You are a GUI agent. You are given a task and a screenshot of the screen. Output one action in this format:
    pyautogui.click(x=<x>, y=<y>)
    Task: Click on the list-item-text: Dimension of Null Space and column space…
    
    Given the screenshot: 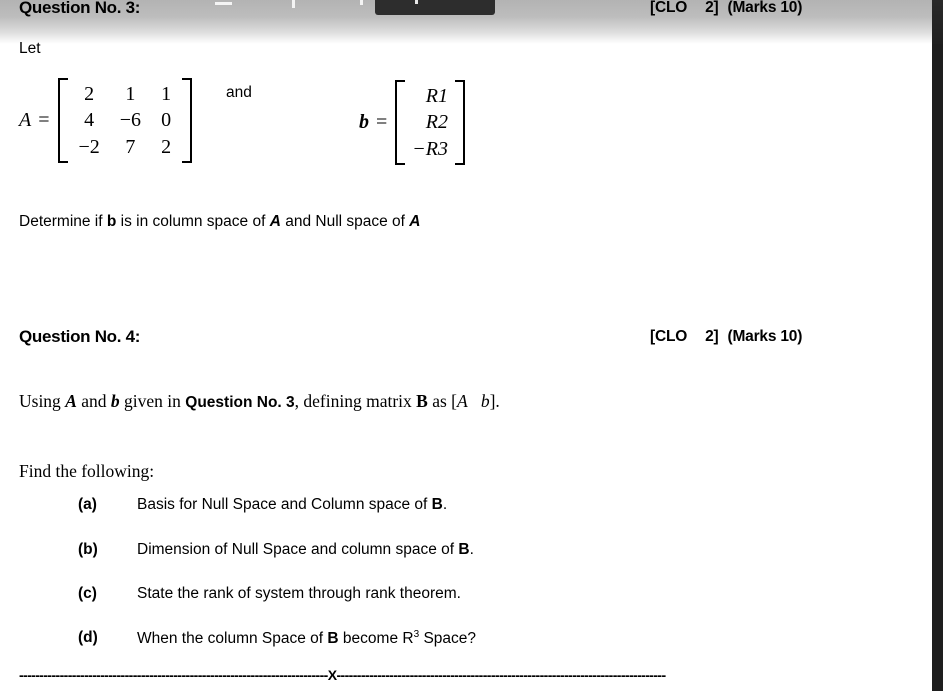 What is the action you would take?
    pyautogui.click(x=298, y=549)
    